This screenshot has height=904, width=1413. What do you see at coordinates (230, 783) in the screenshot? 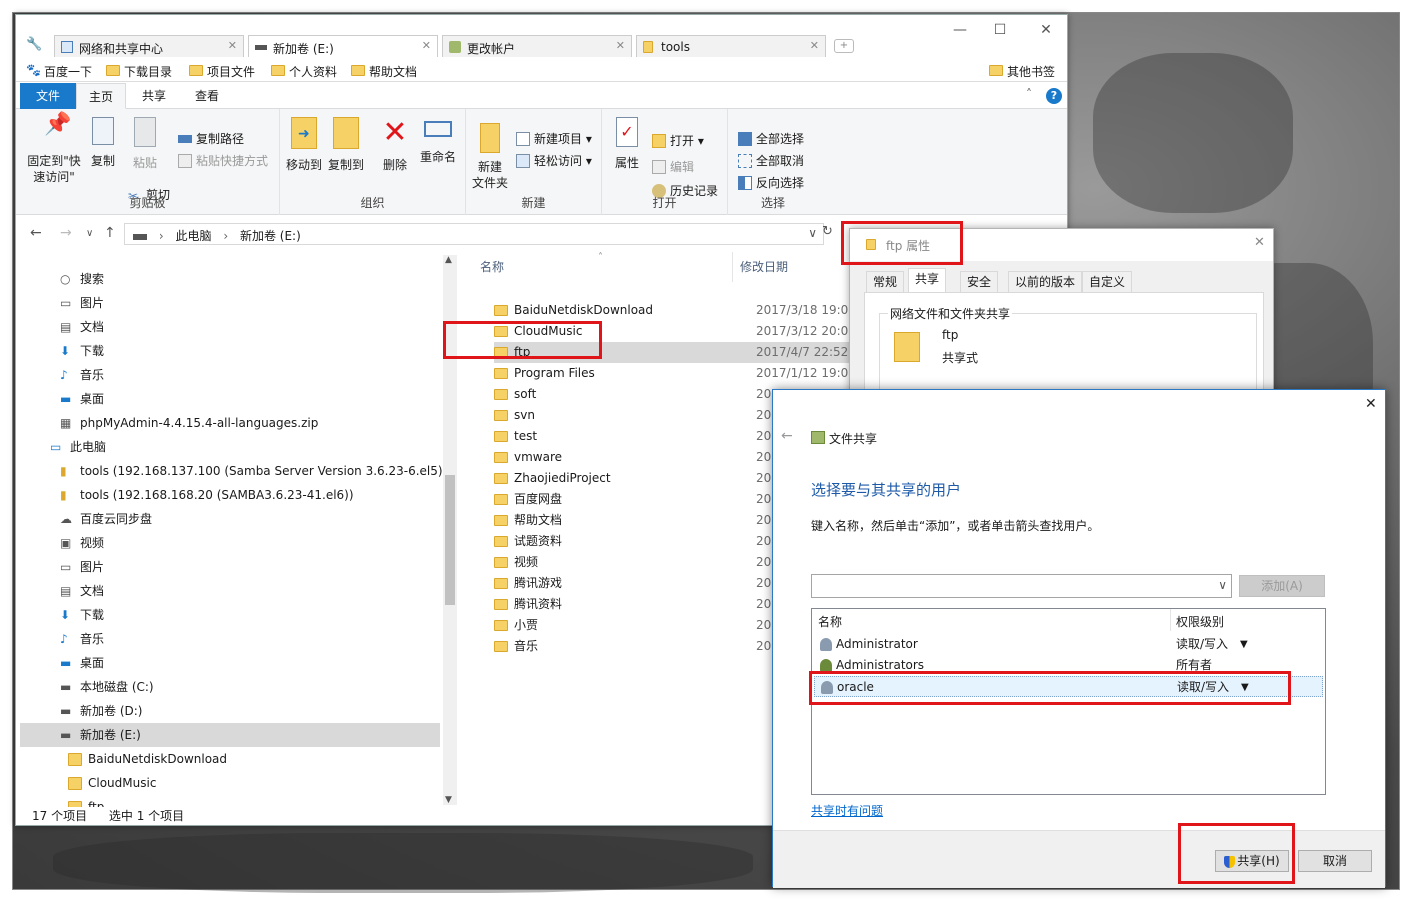
I see `nav-item: CloudMusic` at bounding box center [230, 783].